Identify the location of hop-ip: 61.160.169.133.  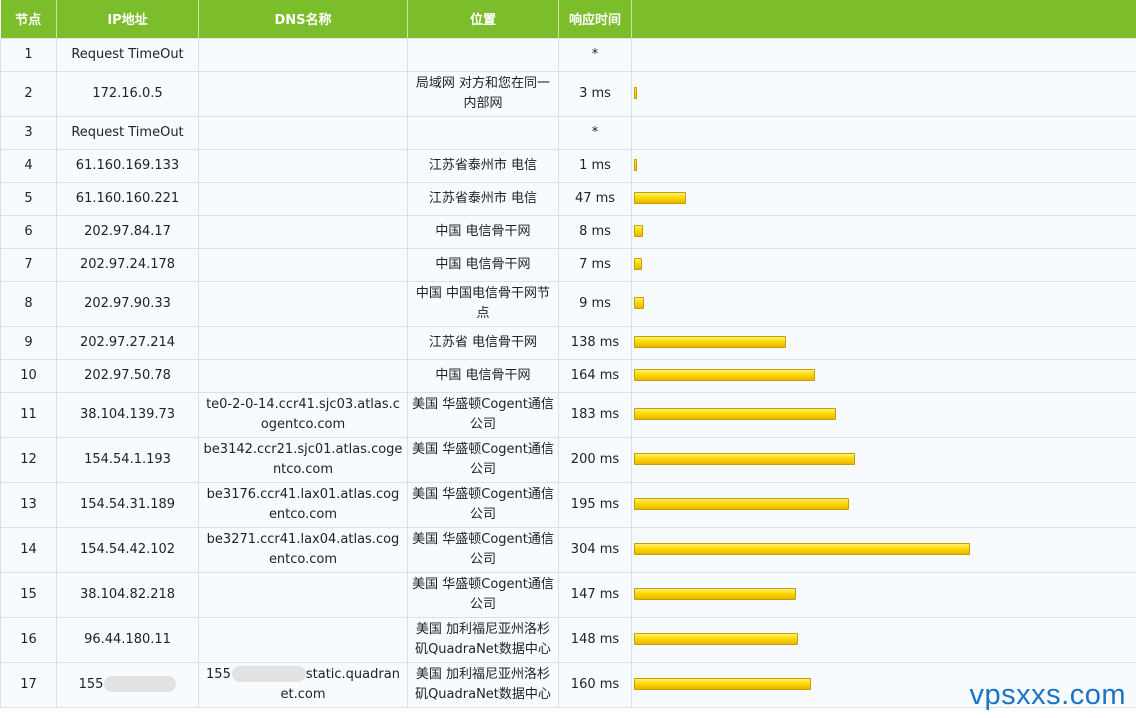
(127, 165).